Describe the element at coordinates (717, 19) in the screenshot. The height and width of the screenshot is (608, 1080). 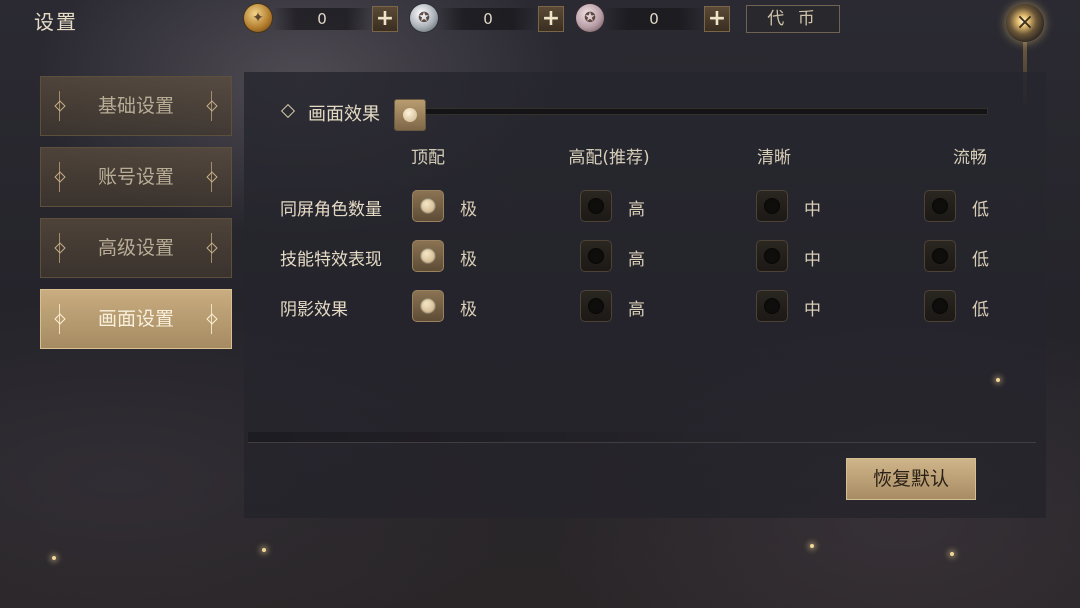
I see `add-rose-button: +` at that location.